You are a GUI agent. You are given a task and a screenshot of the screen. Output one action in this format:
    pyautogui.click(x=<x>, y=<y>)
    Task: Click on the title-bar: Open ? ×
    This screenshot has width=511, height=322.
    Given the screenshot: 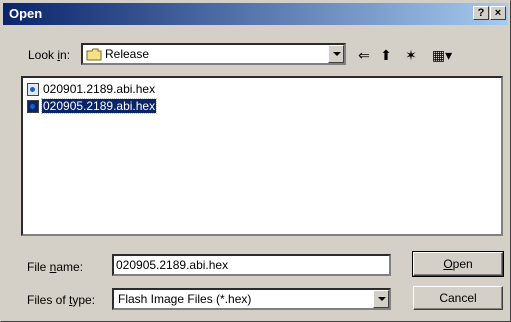 What is the action you would take?
    pyautogui.click(x=255, y=14)
    